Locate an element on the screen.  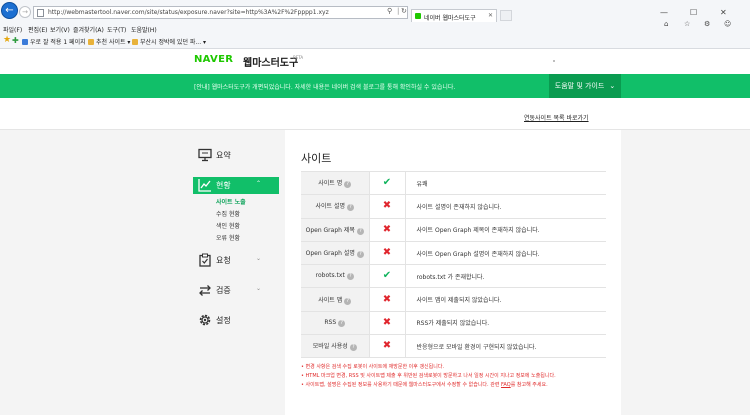
favorite-item: 추천 사이트 ▾ is located at coordinates (109, 41).